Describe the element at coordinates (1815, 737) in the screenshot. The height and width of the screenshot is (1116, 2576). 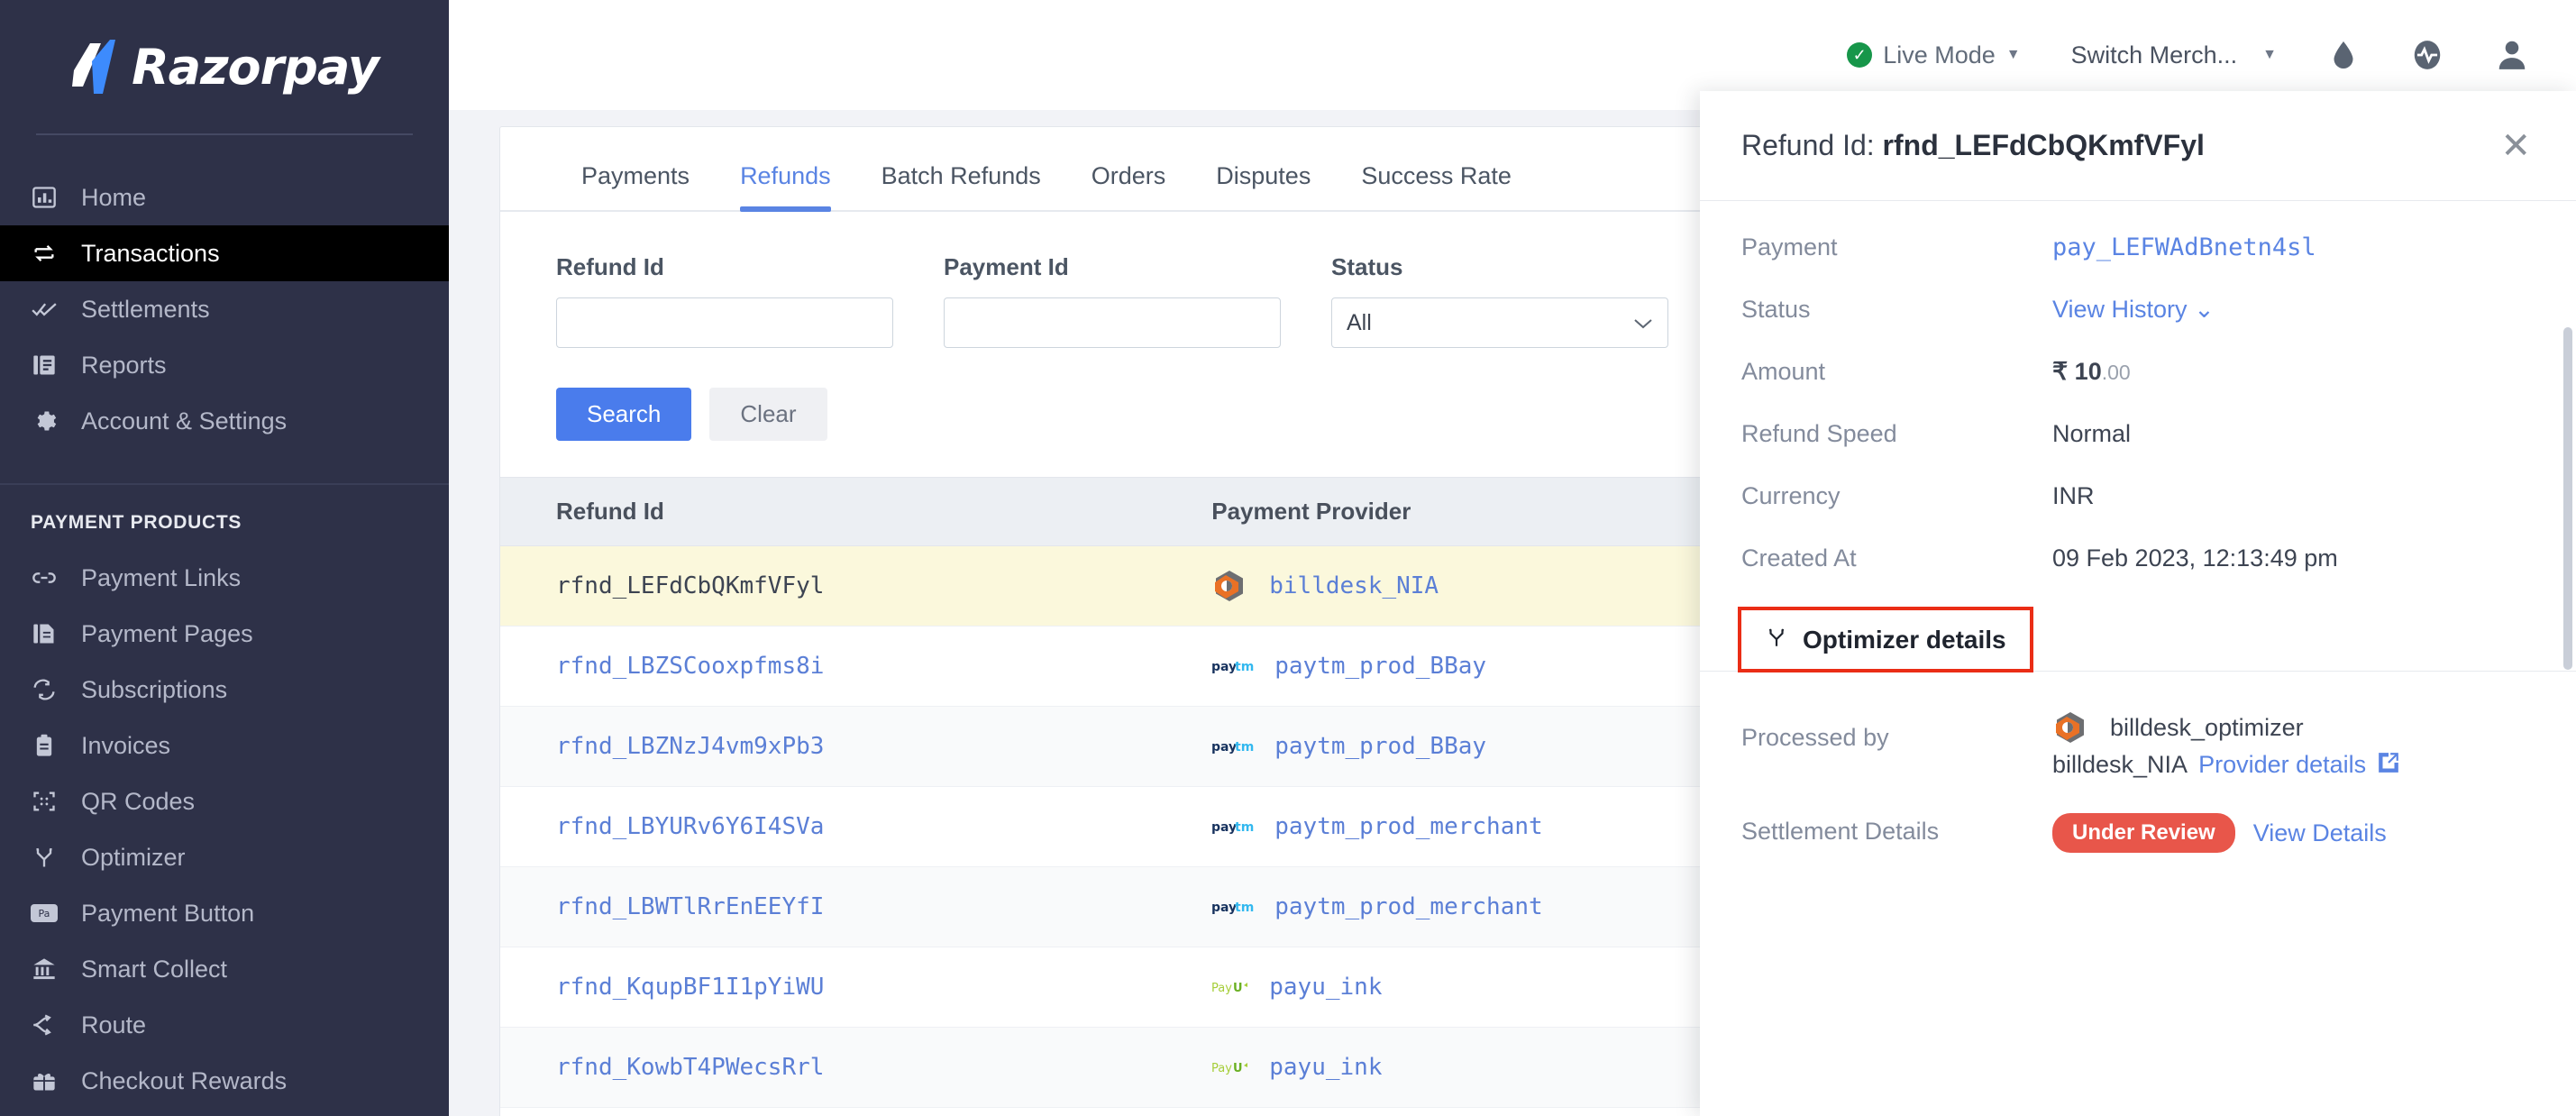
I see `detail-label: Processed by` at that location.